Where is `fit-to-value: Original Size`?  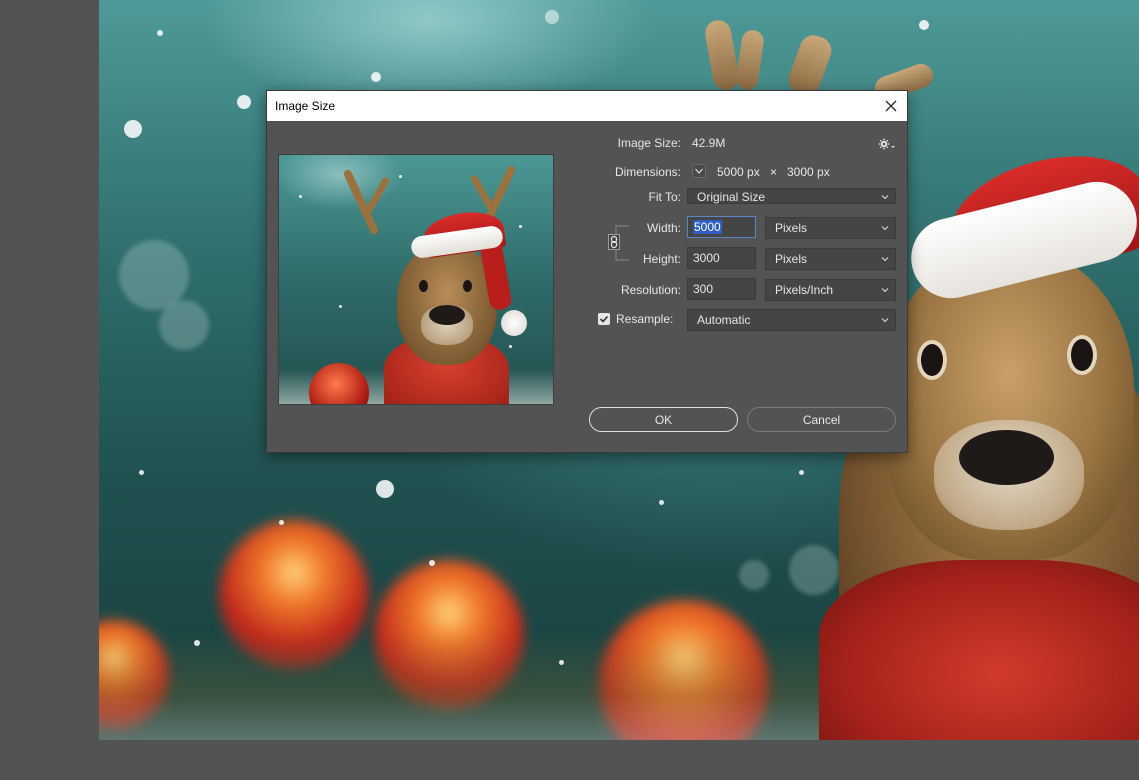 fit-to-value: Original Size is located at coordinates (731, 197).